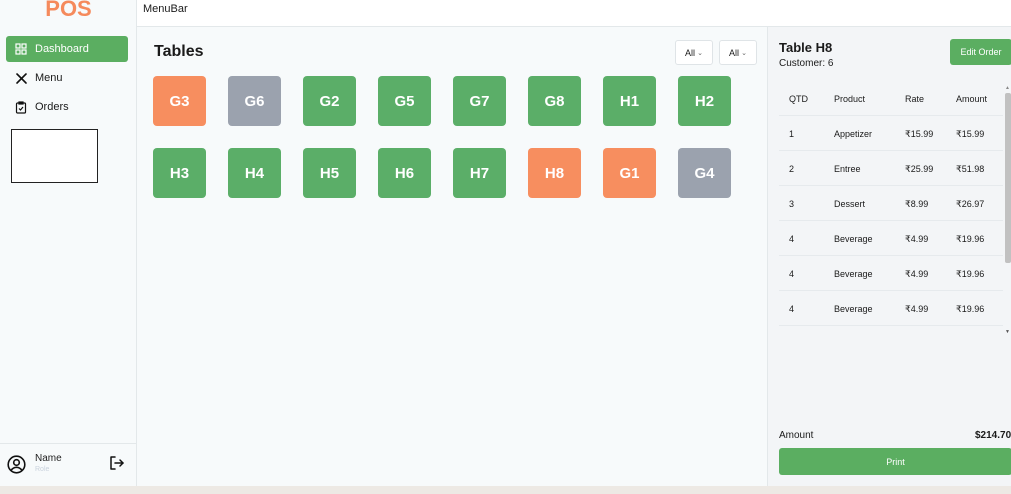 This screenshot has width=1011, height=494. I want to click on order-cell-product: Appetizer, so click(853, 134).